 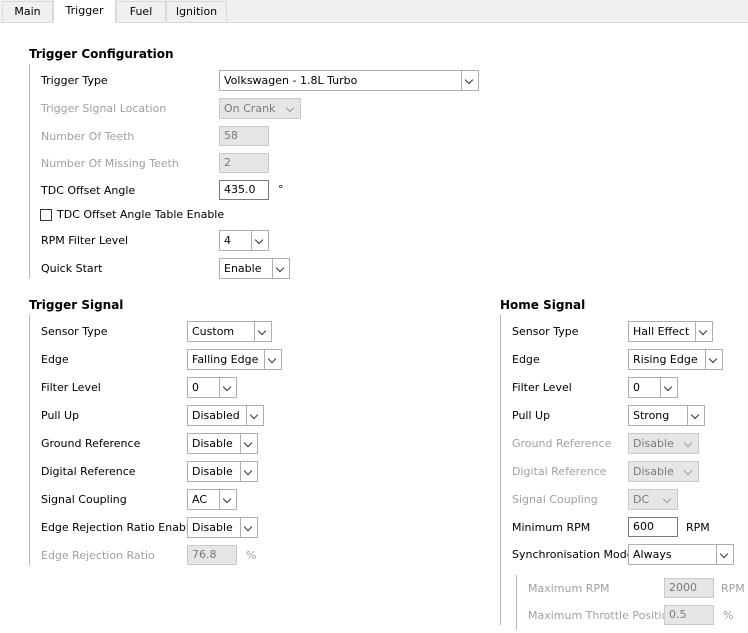 What do you see at coordinates (698, 527) in the screenshot?
I see `minimum-rpm-unit: RPM` at bounding box center [698, 527].